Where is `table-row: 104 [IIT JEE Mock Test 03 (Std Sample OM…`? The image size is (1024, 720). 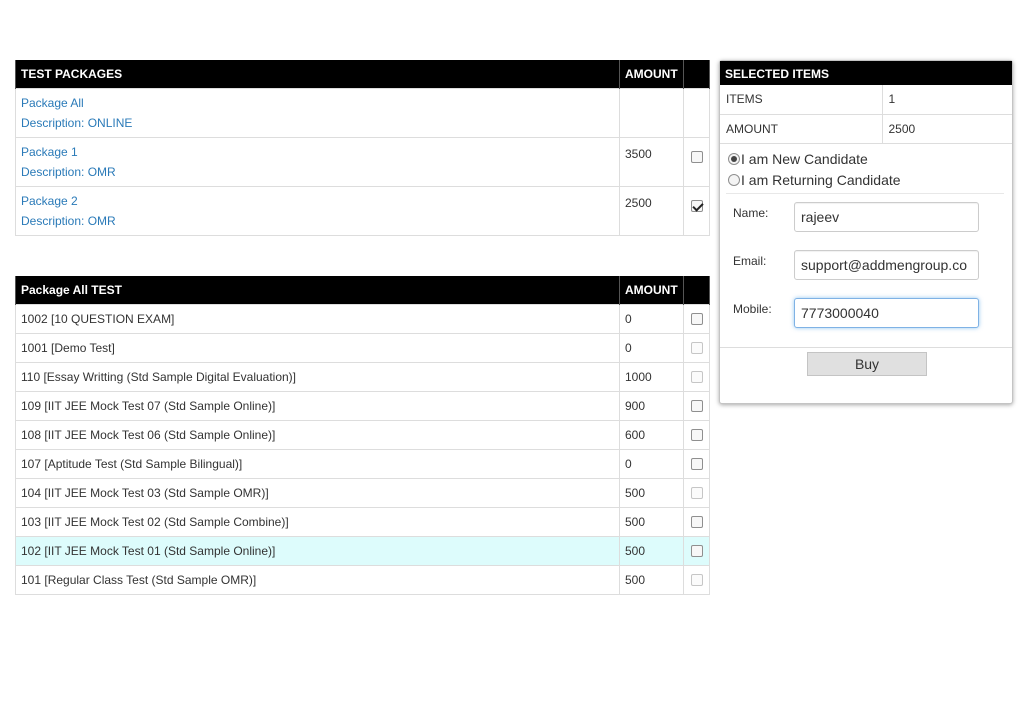
table-row: 104 [IIT JEE Mock Test 03 (Std Sample OM… is located at coordinates (362, 492).